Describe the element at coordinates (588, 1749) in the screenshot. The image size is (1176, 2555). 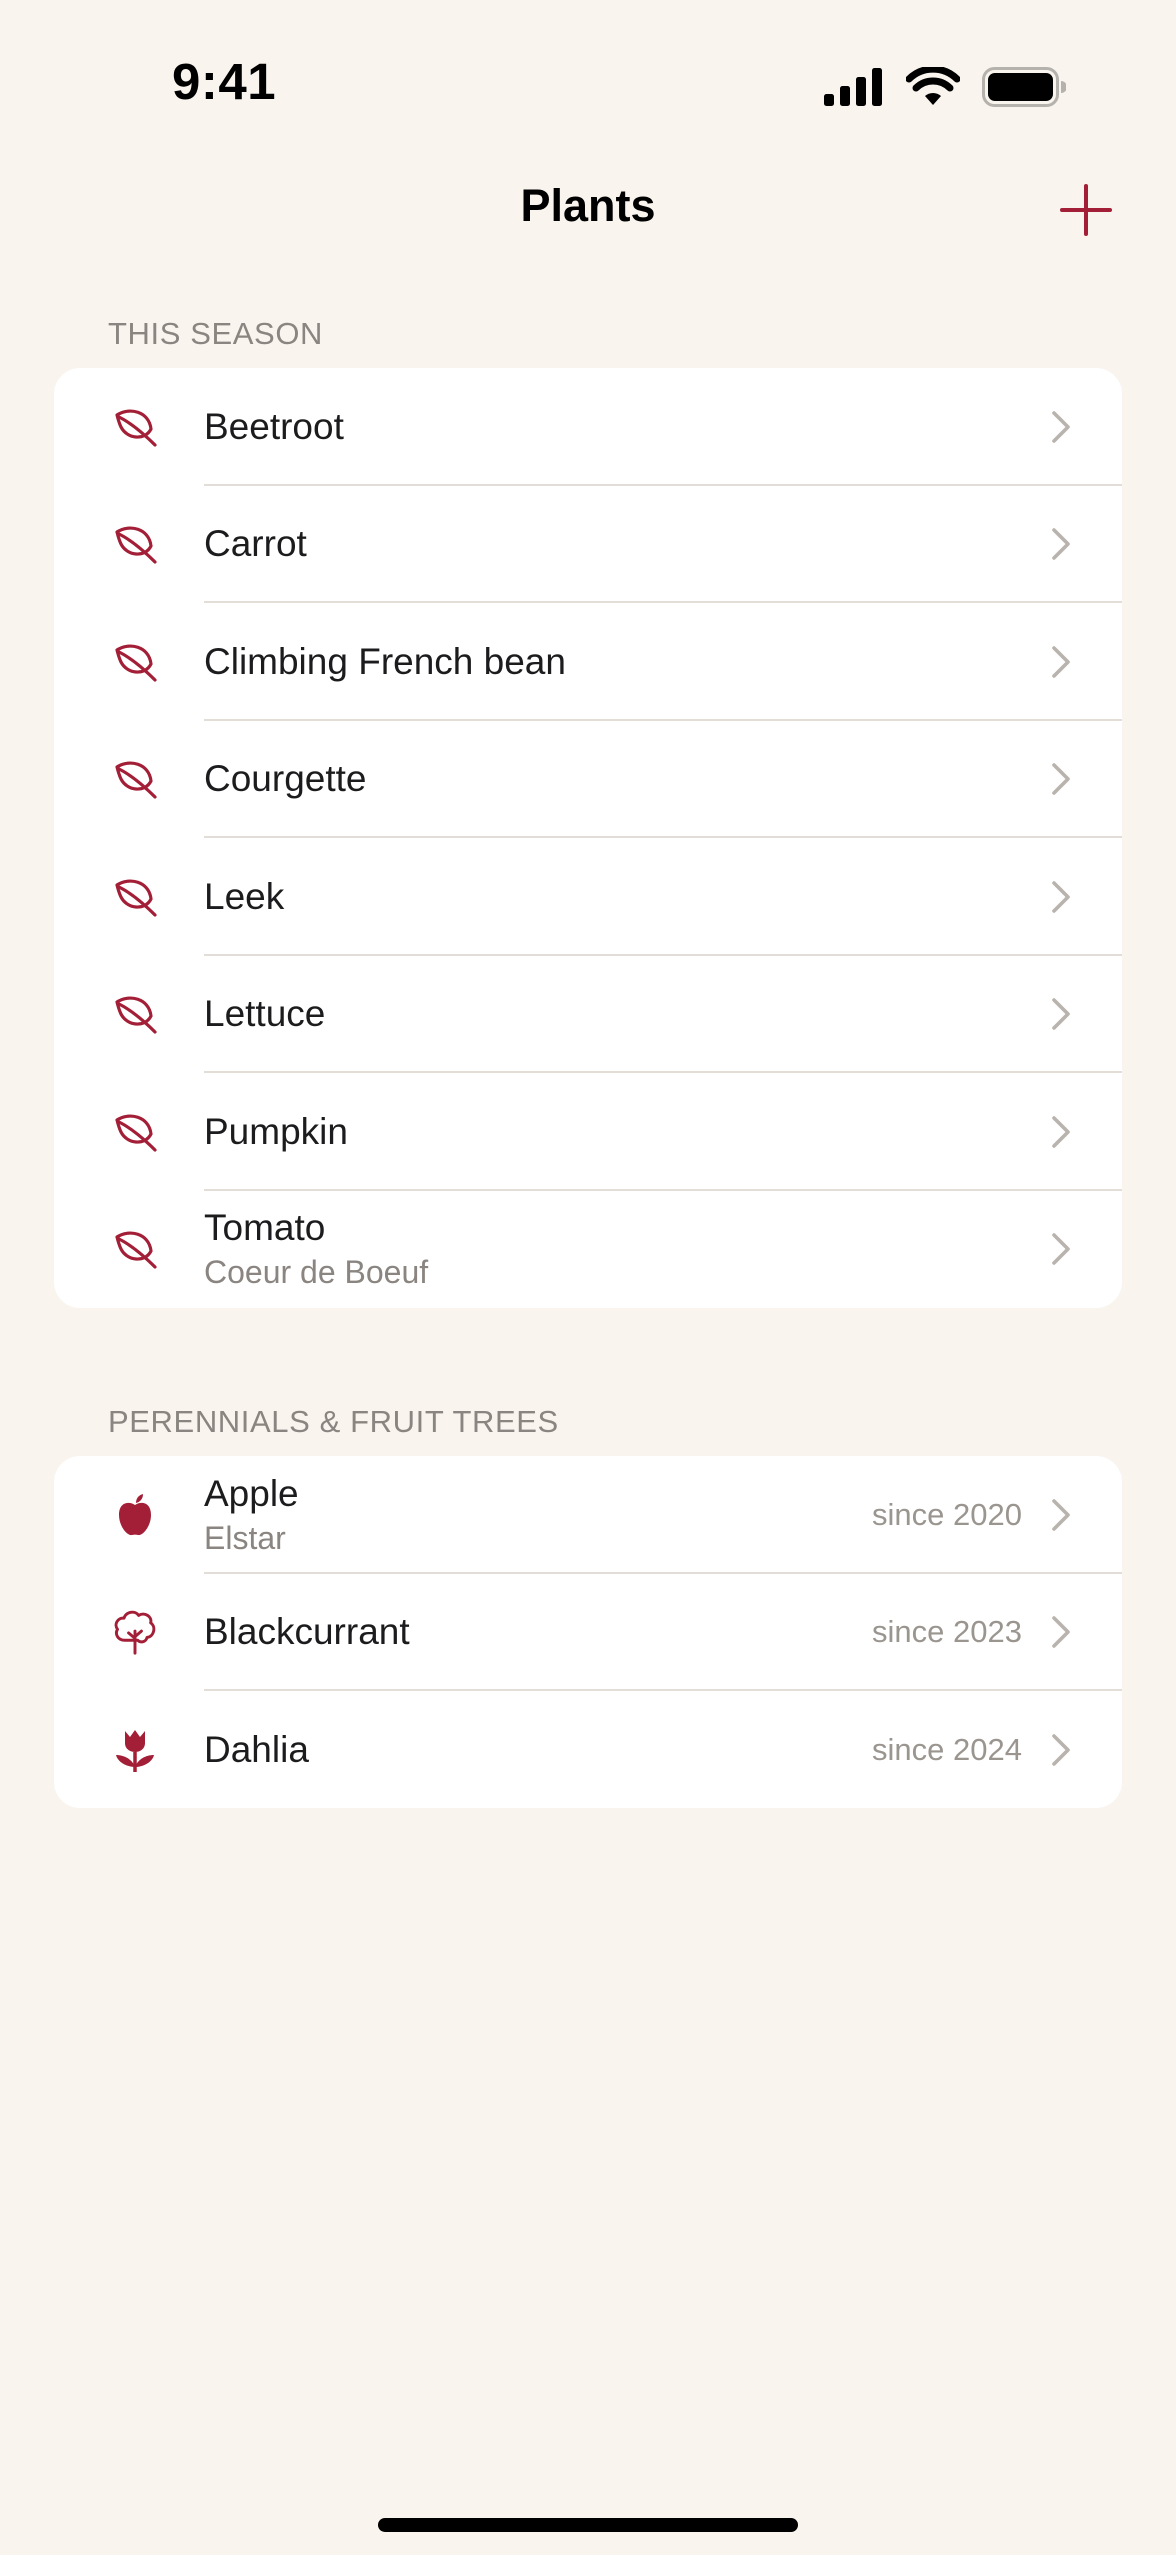
I see `plant-row-dahlia: Dahlia since 2024` at that location.